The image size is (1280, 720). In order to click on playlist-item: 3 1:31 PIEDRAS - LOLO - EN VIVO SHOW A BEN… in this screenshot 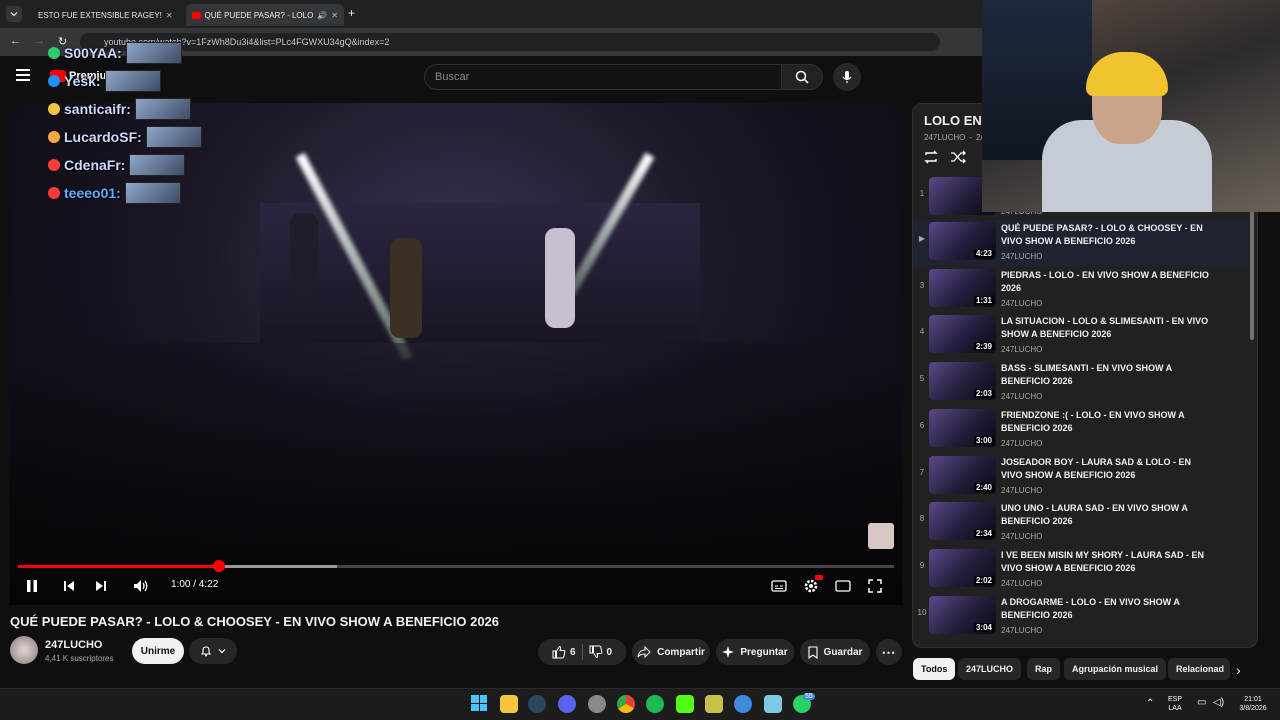, I will do `click(1081, 290)`.